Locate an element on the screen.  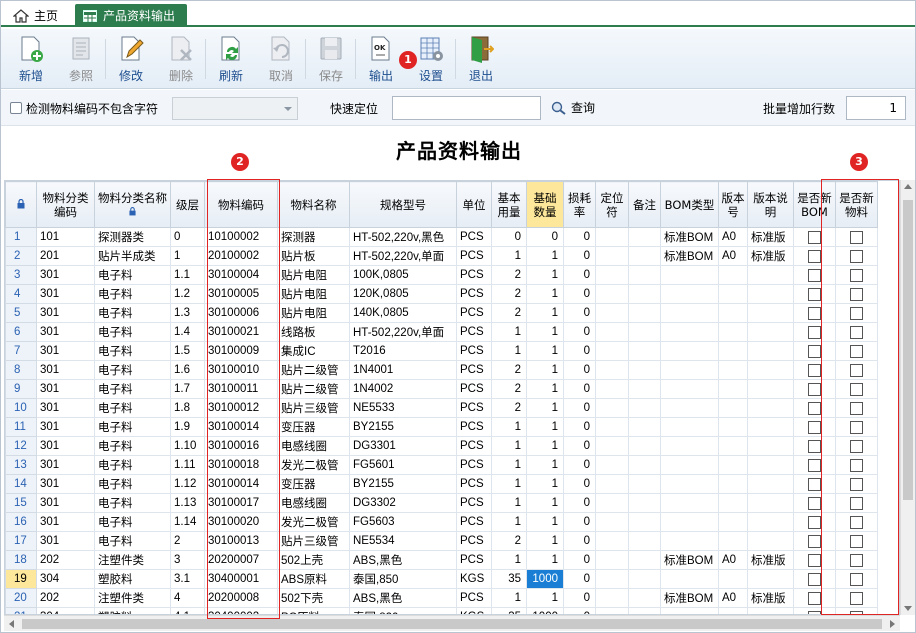
row-number: 12 is located at coordinates (21, 446).